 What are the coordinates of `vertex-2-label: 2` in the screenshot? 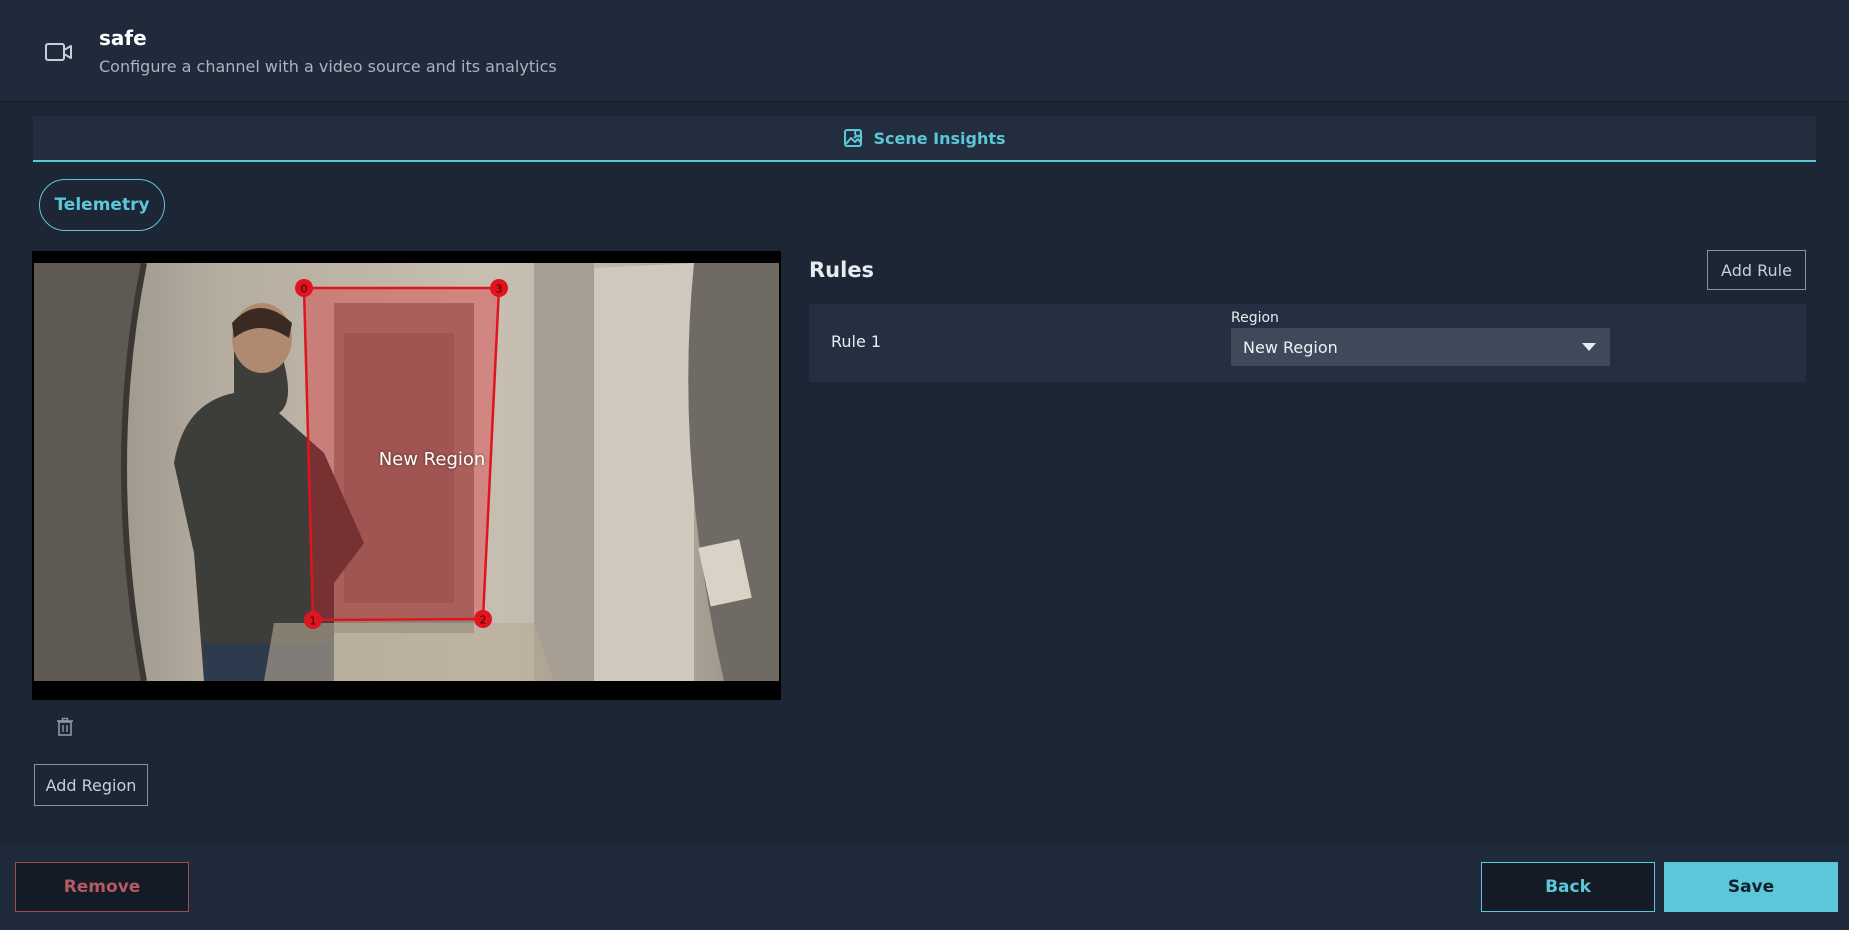 It's located at (483, 620).